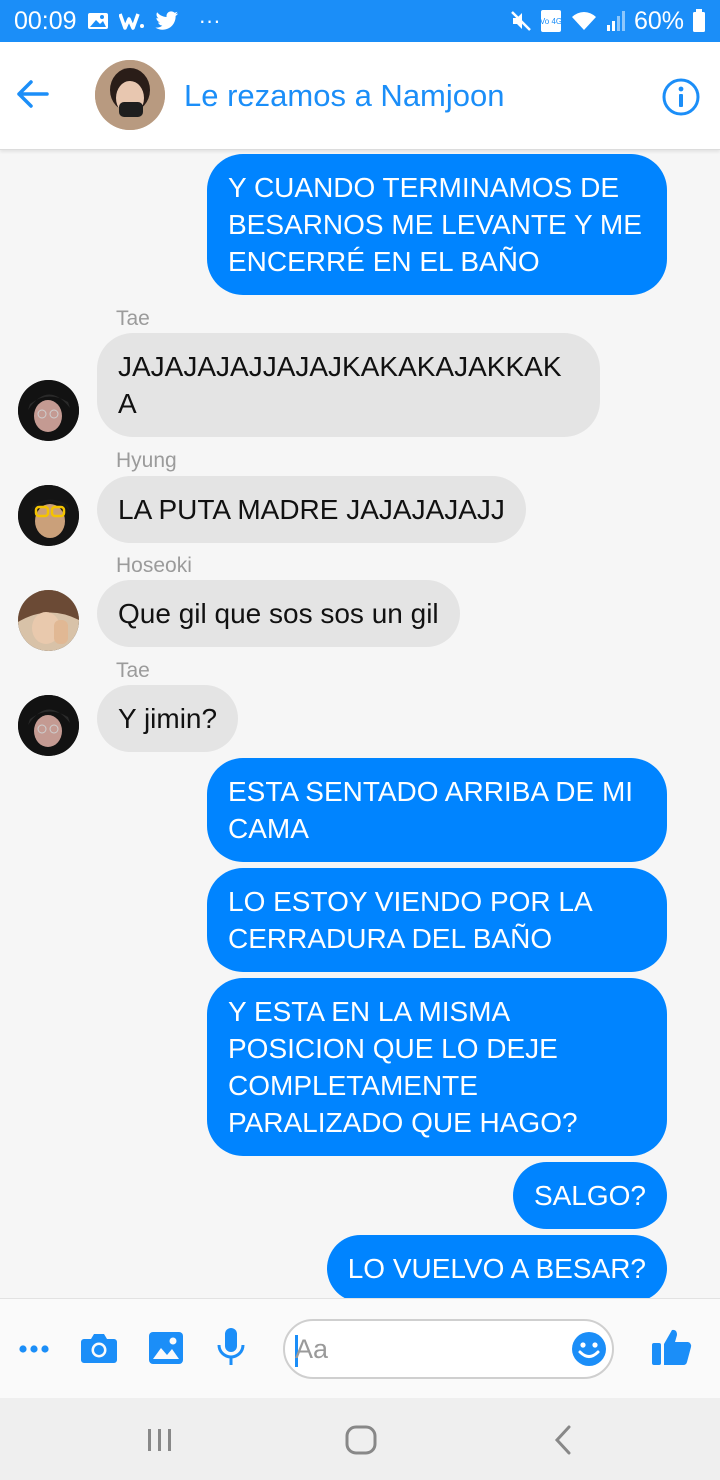 This screenshot has width=720, height=1480. I want to click on system-nav-bar, so click(360, 1439).